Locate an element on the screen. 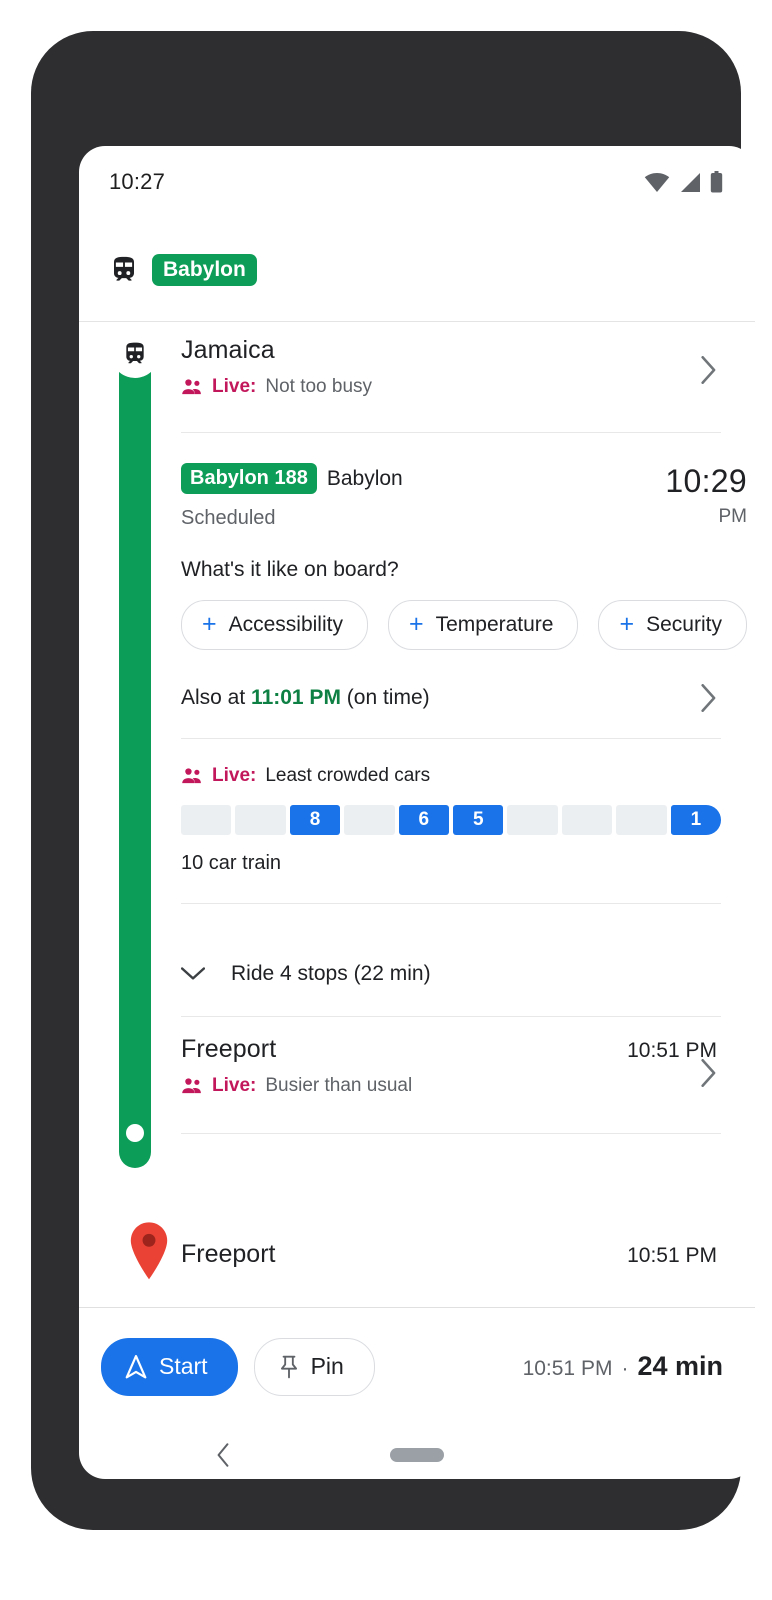  also-at-prefix: Also at is located at coordinates (216, 697).